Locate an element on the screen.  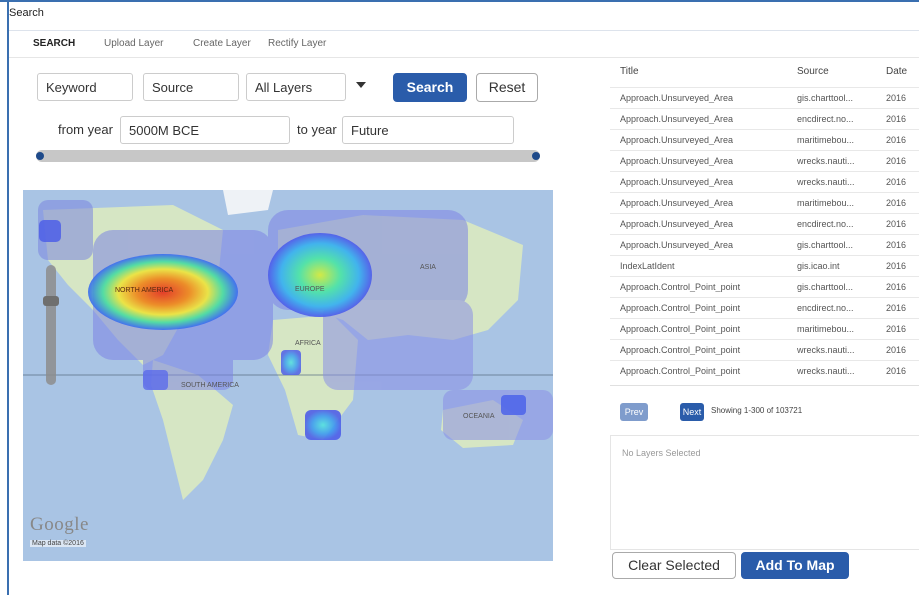
tab-create-layer: Create Layer is located at coordinates (222, 43).